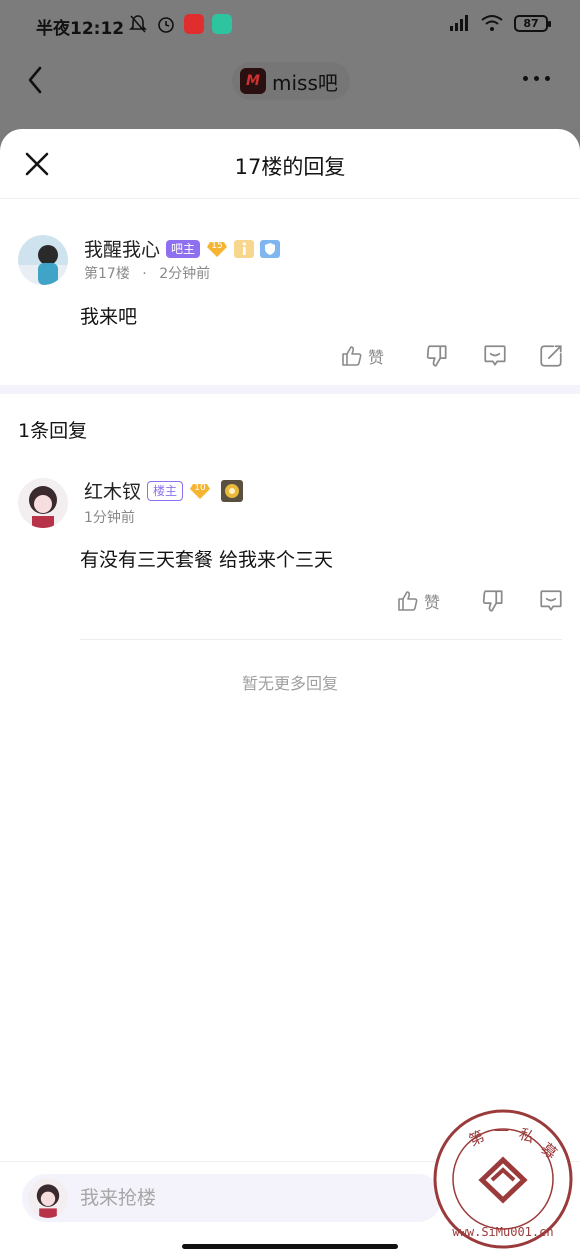 This screenshot has height=1257, width=580. Describe the element at coordinates (321, 639) in the screenshot. I see `reply-separator` at that location.